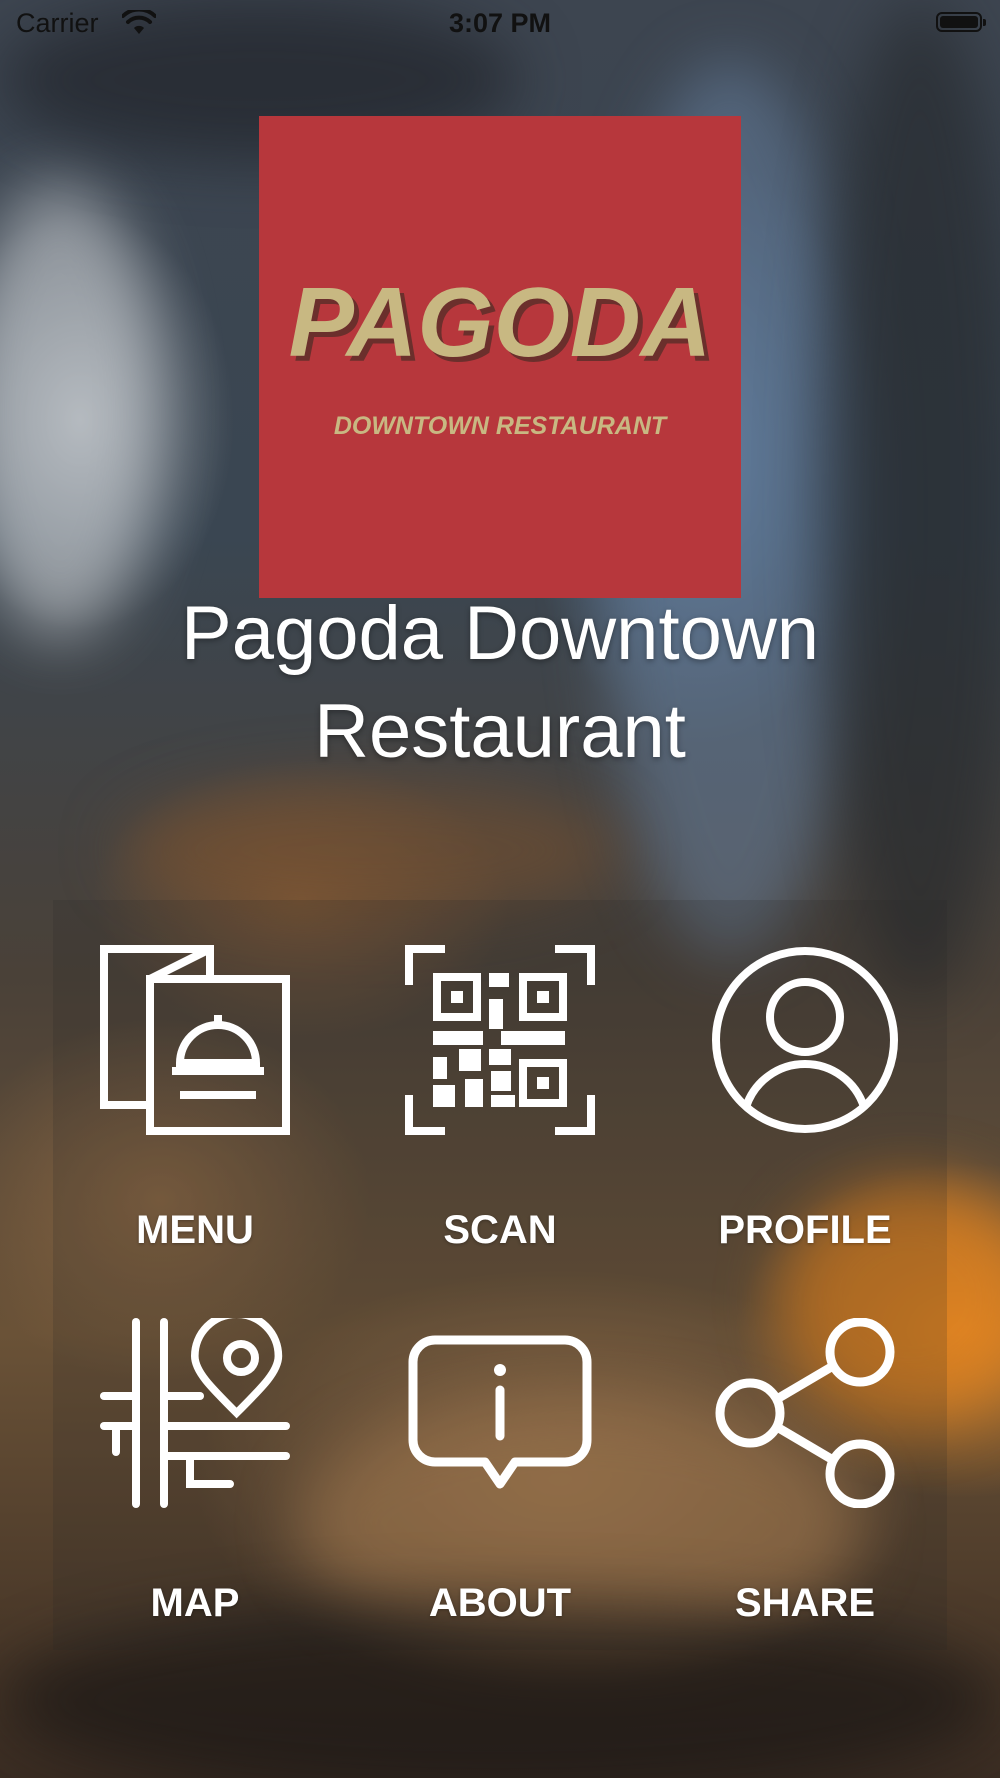 The height and width of the screenshot is (1778, 1000). I want to click on scan-button: SCAN, so click(500, 1076).